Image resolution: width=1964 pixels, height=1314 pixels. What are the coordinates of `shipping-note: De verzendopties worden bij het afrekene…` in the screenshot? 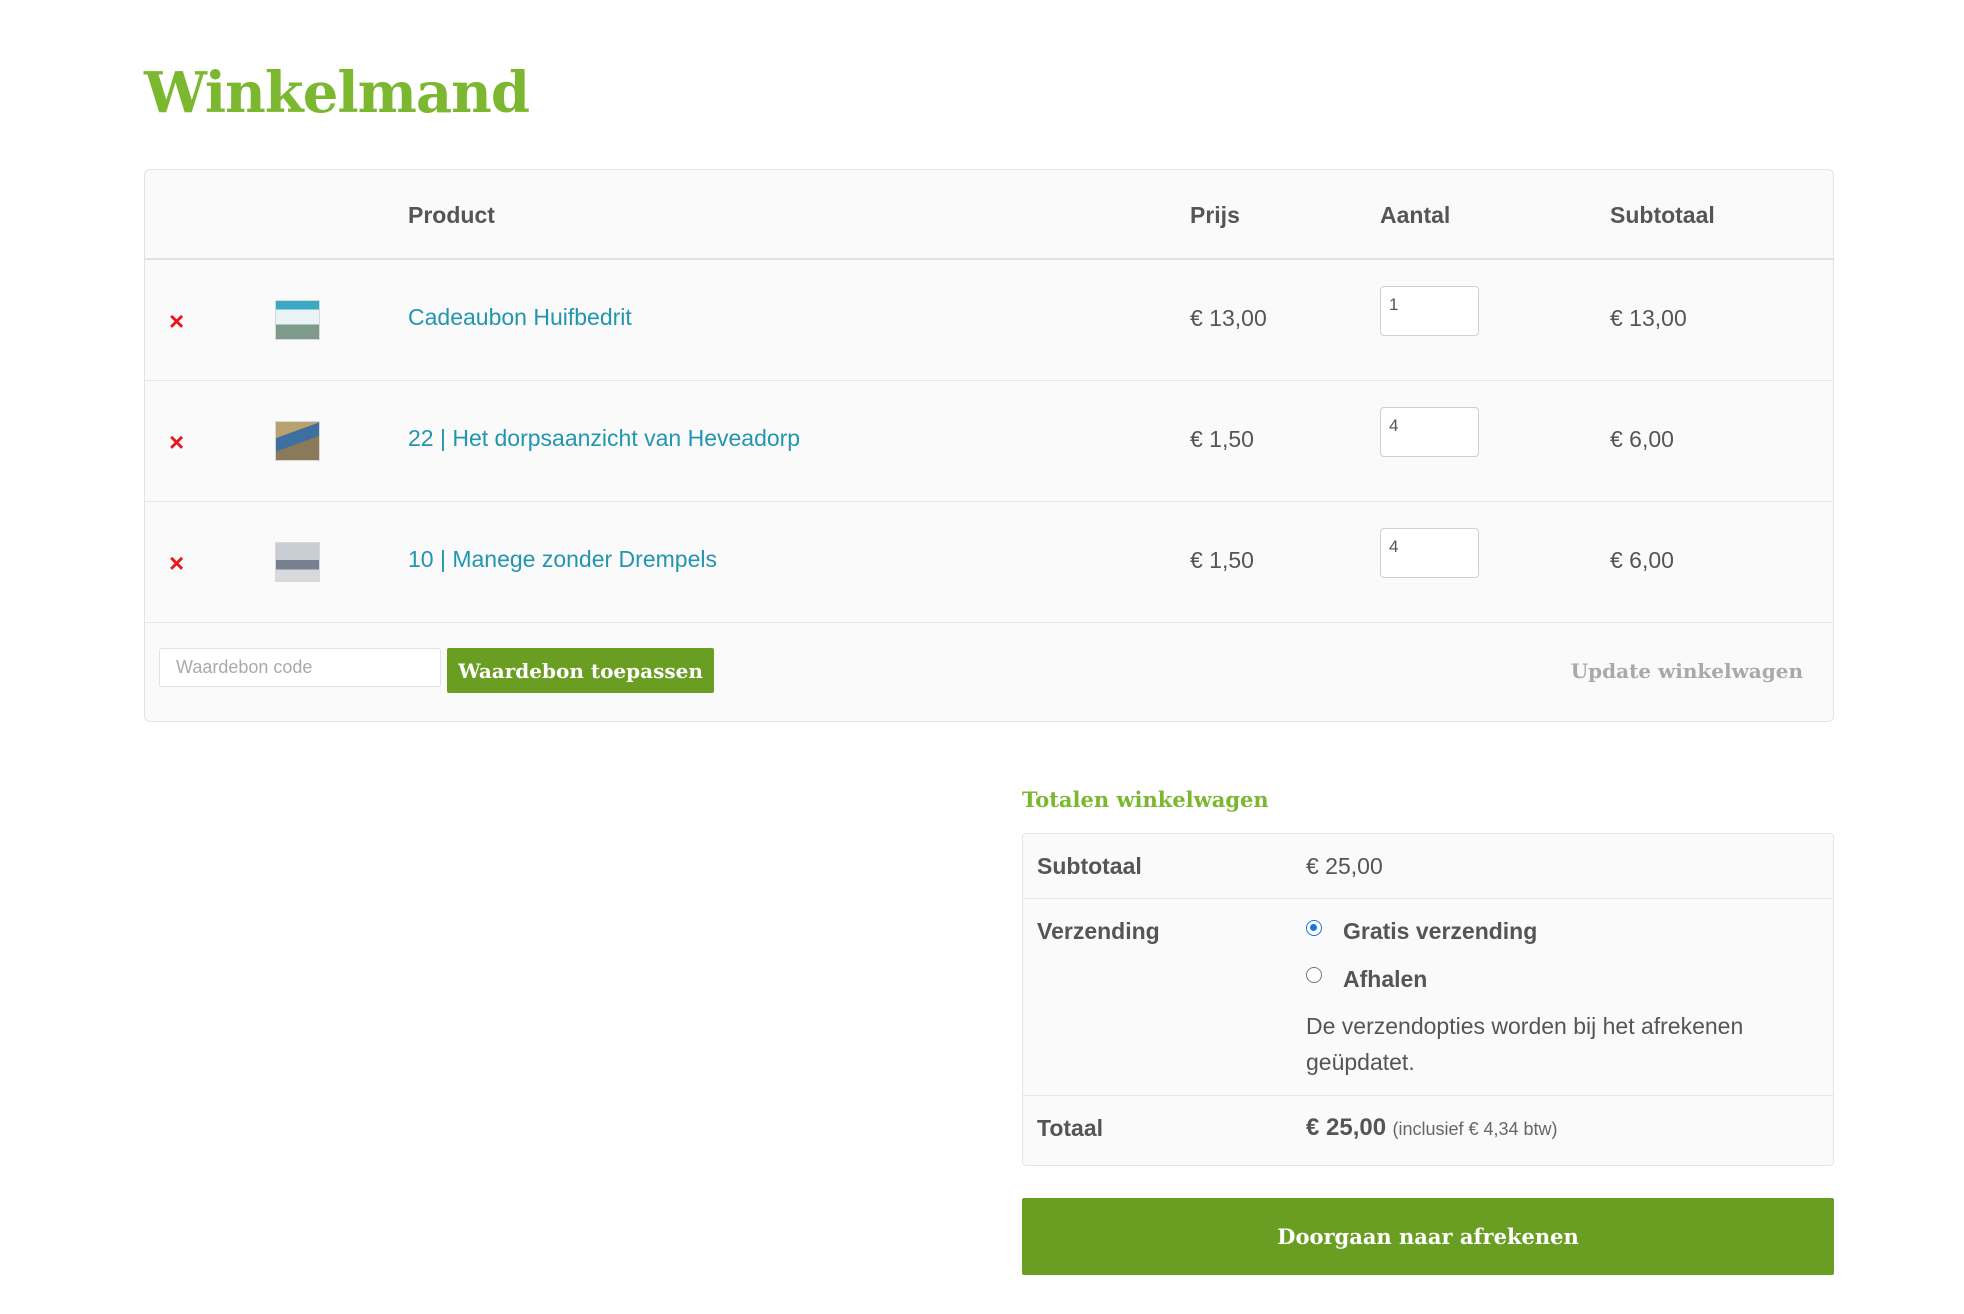 It's located at (1525, 1044).